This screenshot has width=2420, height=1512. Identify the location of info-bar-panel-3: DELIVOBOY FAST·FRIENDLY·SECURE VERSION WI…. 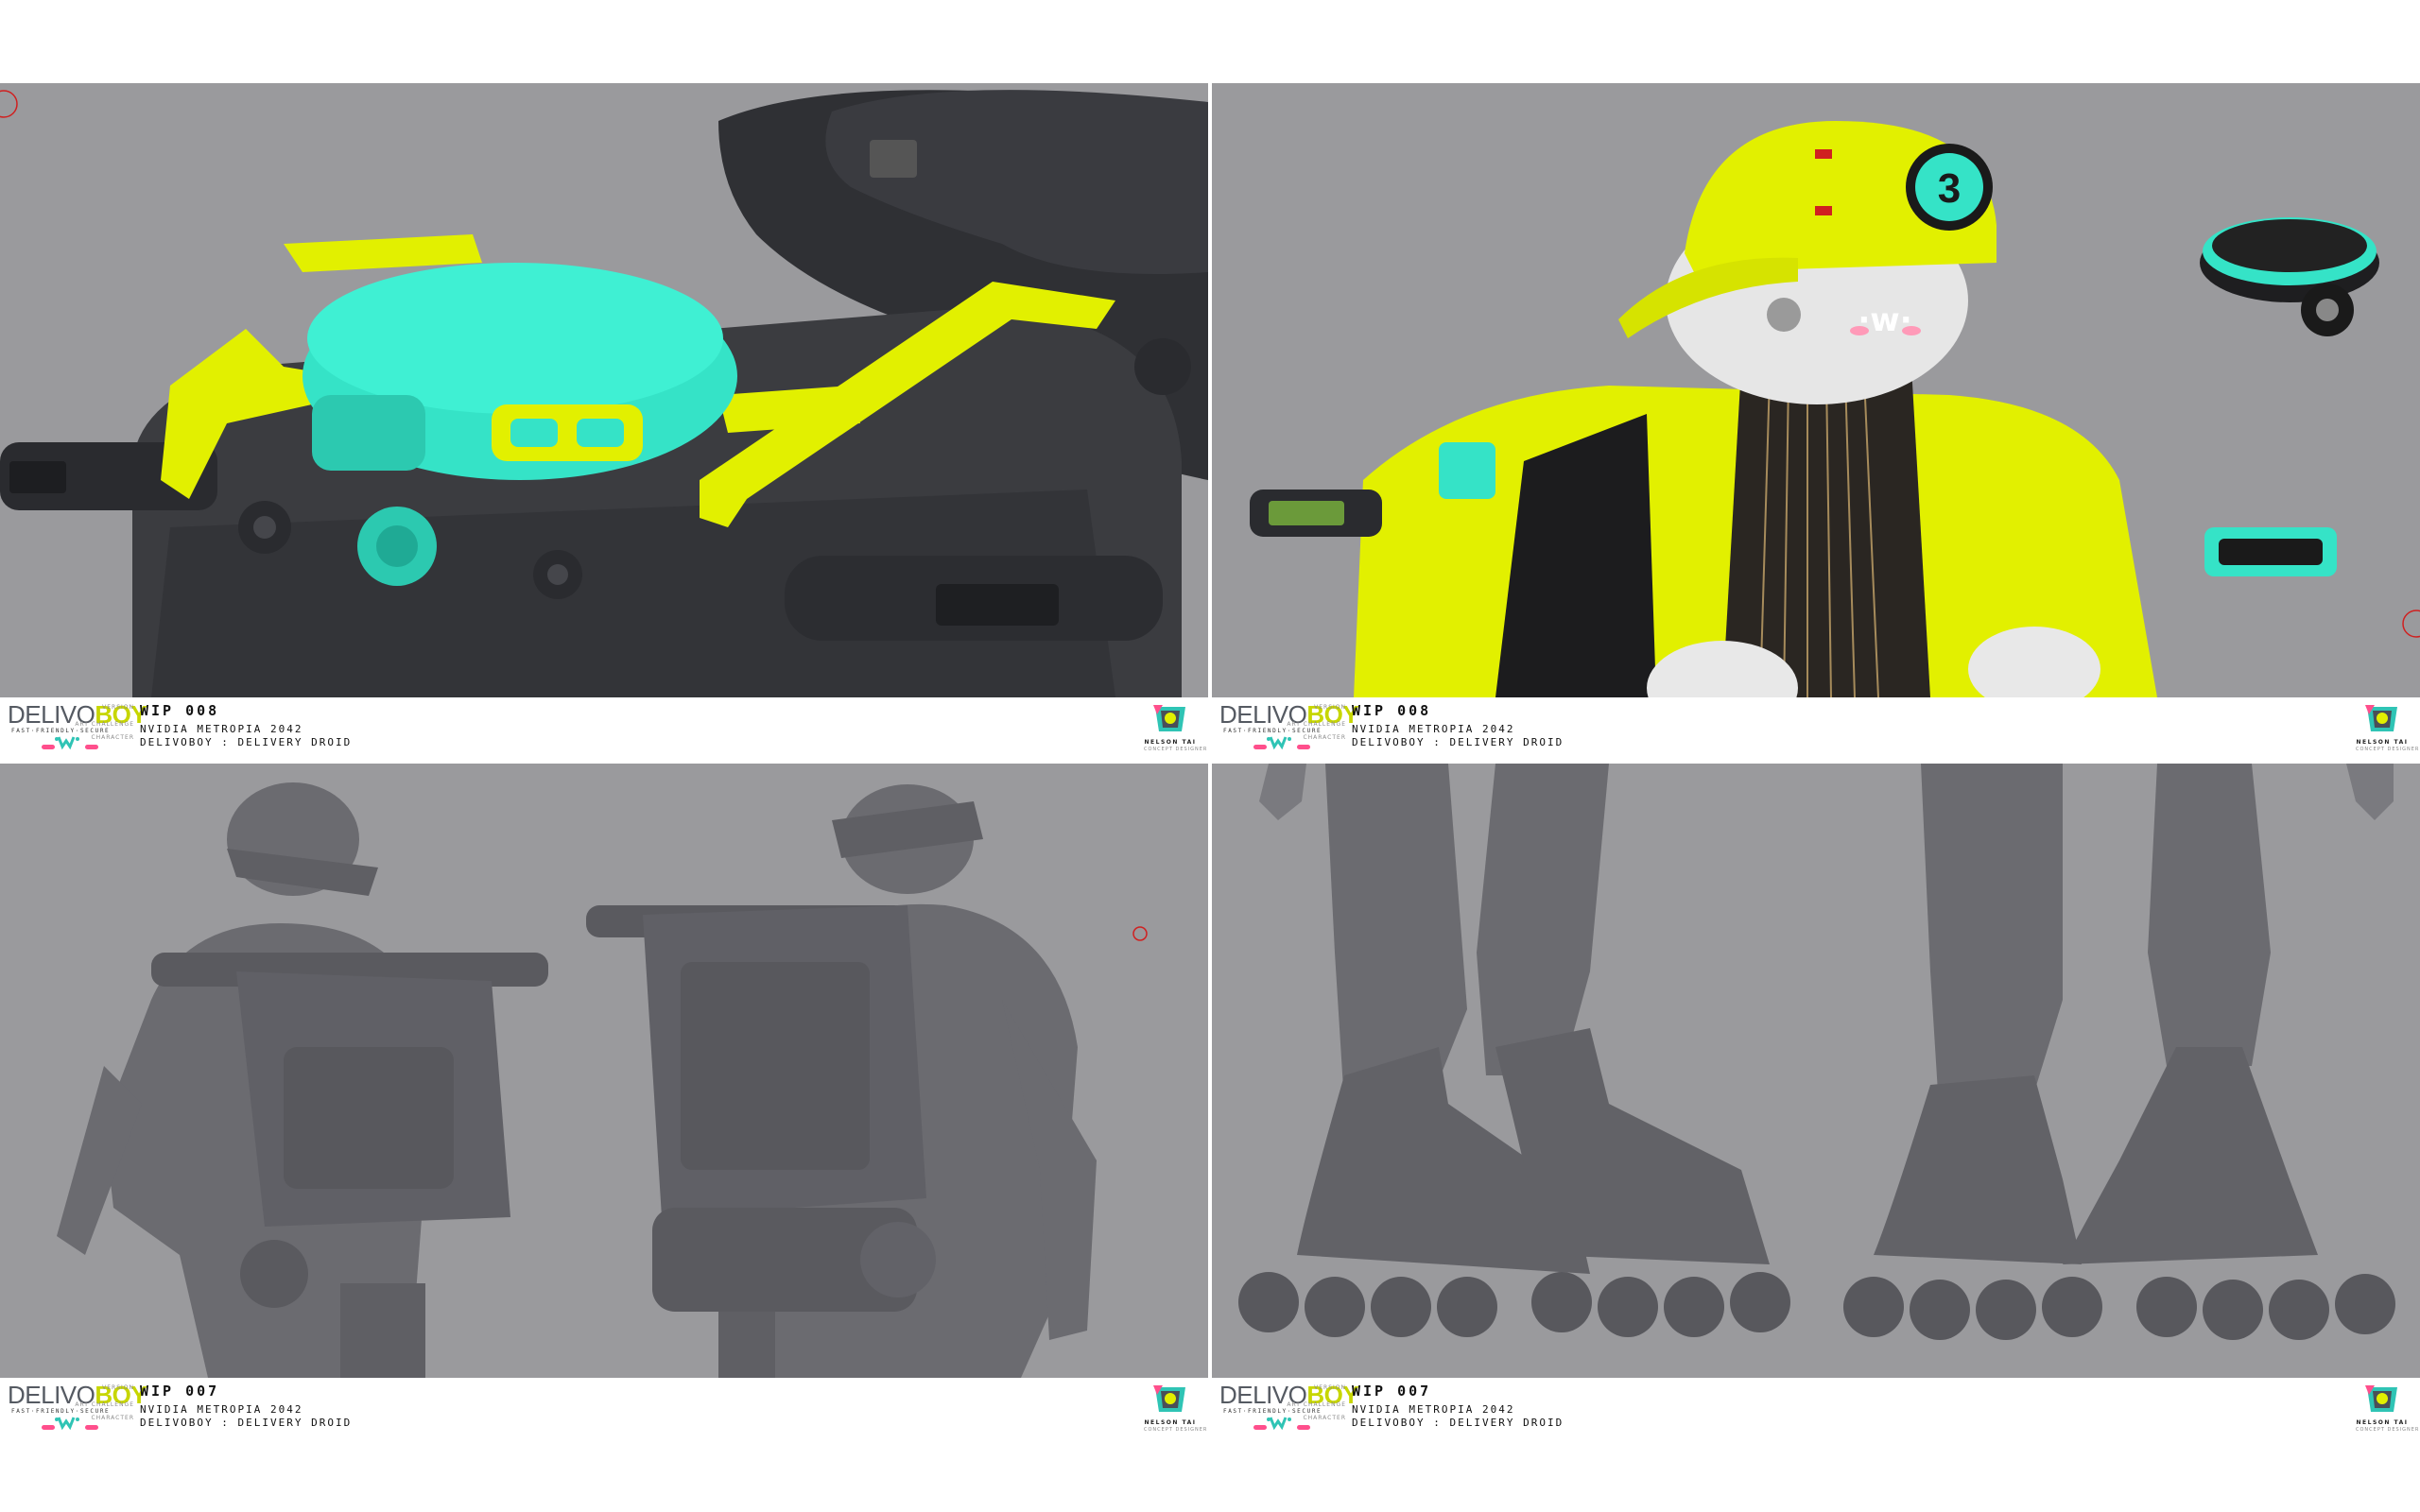
(604, 1407).